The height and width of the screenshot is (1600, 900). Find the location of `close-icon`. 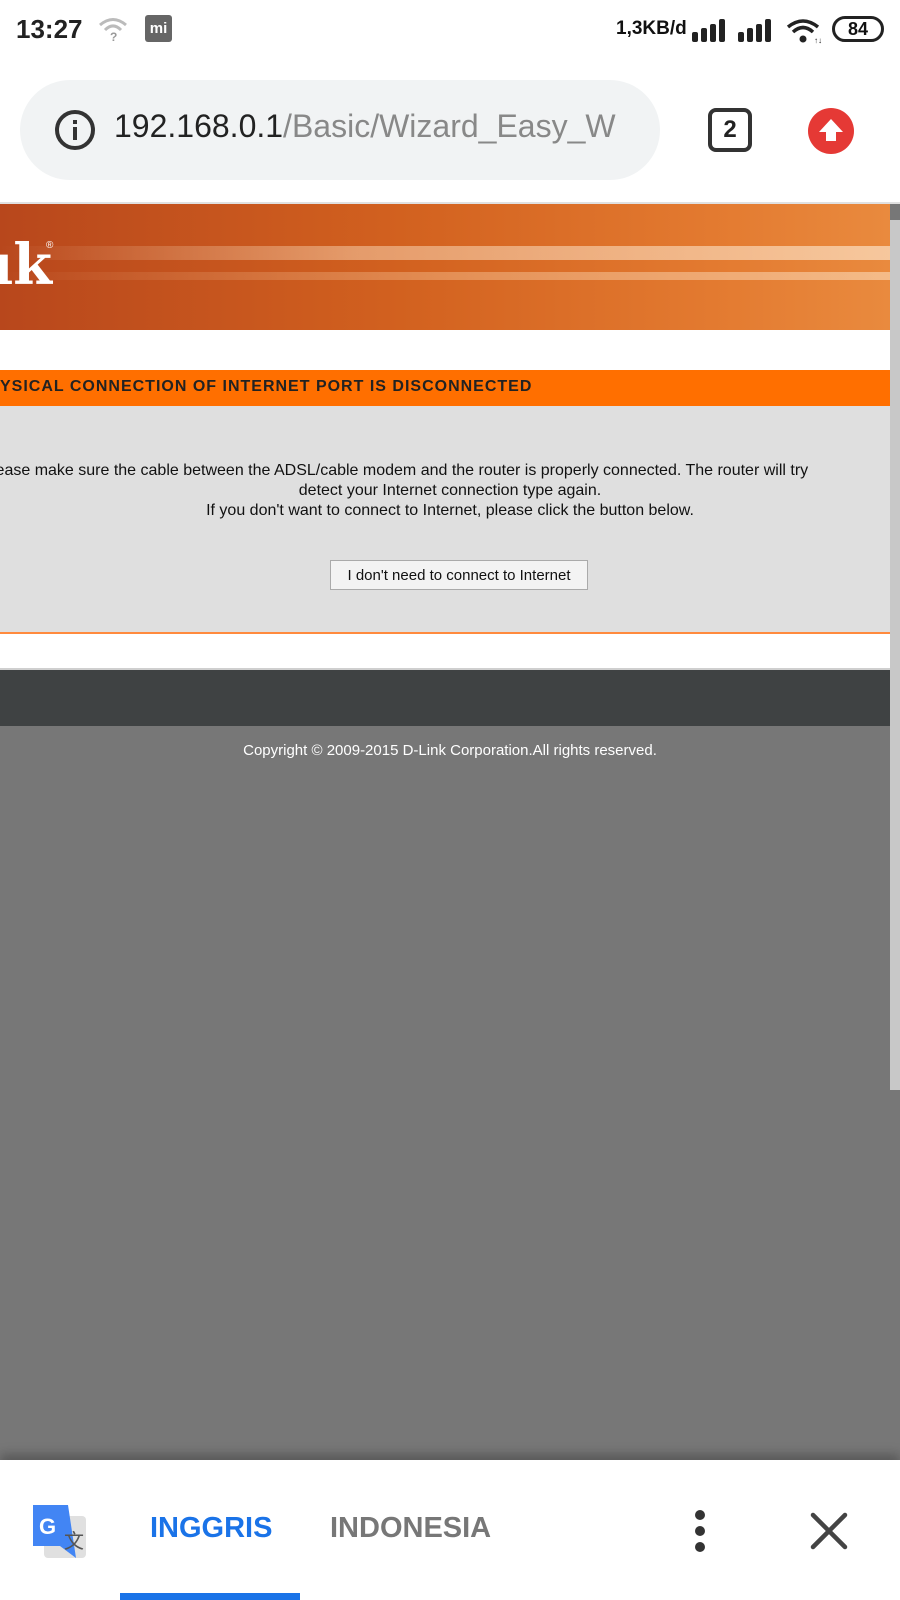

close-icon is located at coordinates (829, 1531).